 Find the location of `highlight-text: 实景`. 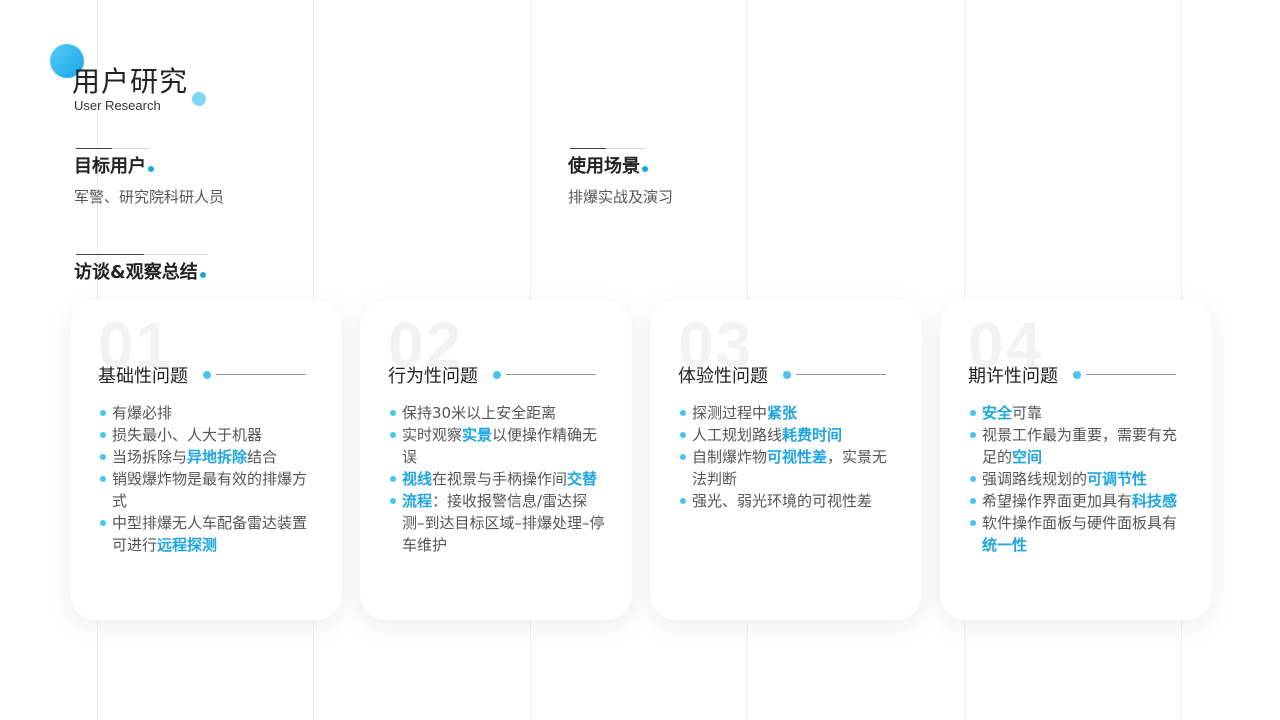

highlight-text: 实景 is located at coordinates (477, 435).